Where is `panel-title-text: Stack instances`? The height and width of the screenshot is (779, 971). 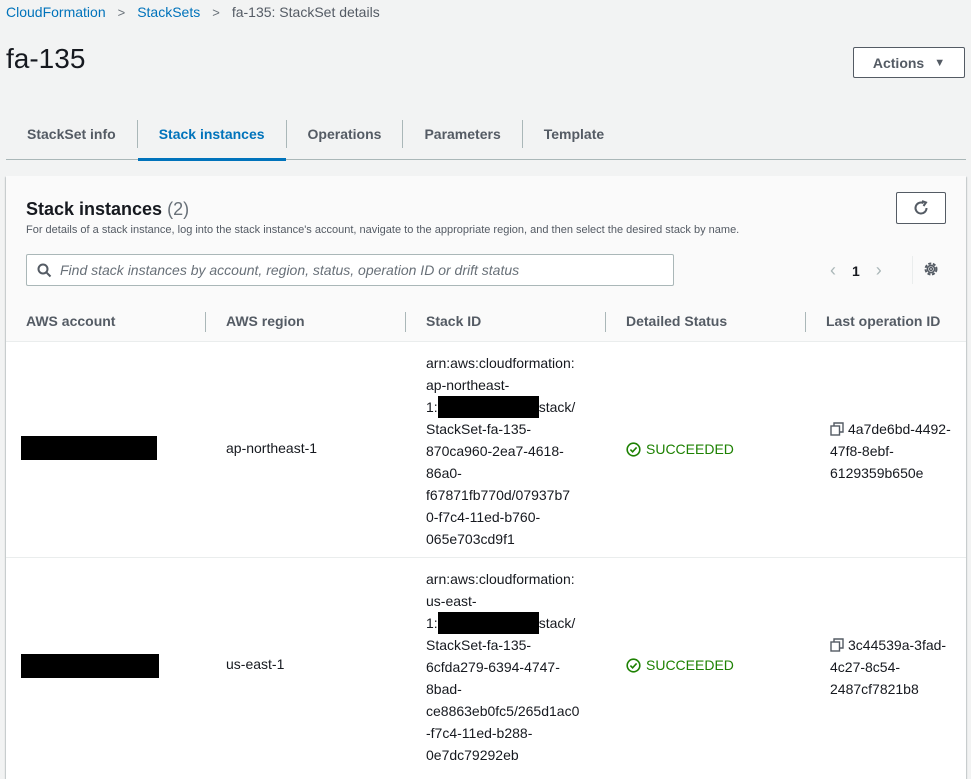
panel-title-text: Stack instances is located at coordinates (94, 209).